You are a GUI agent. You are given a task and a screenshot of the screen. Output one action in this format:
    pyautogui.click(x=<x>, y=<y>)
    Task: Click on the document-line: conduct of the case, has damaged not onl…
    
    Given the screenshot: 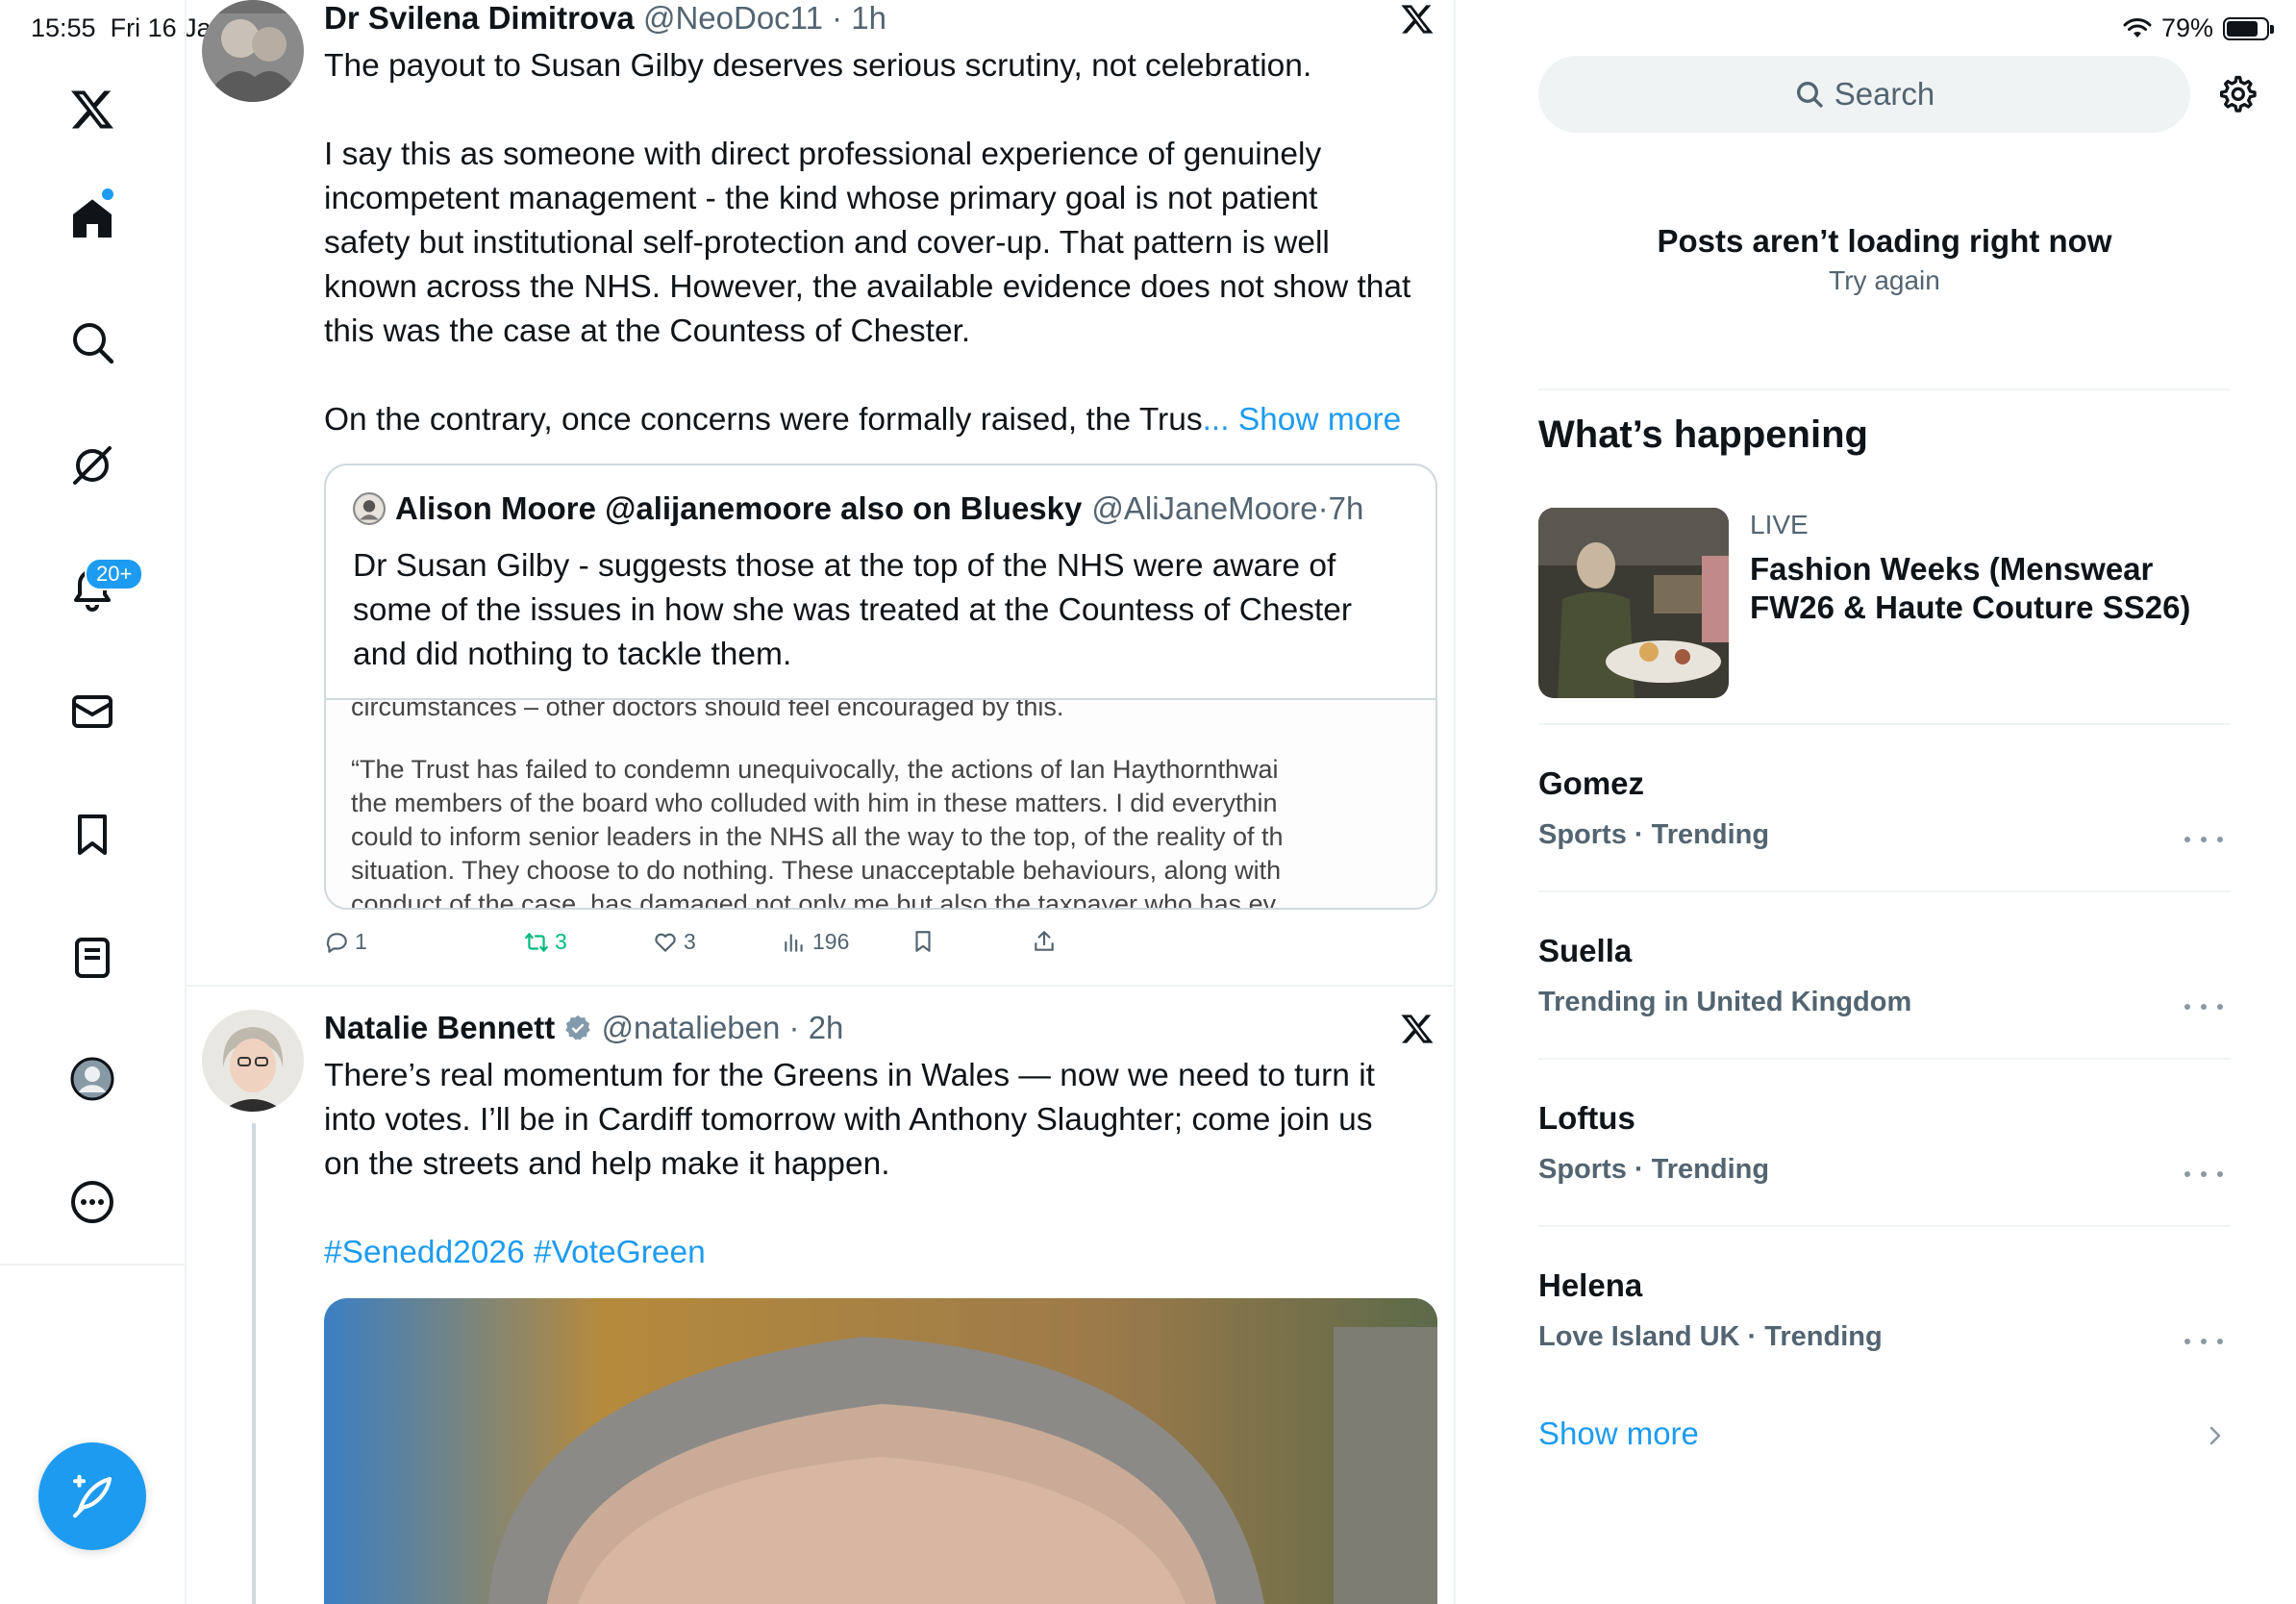 What is the action you would take?
    pyautogui.click(x=814, y=900)
    